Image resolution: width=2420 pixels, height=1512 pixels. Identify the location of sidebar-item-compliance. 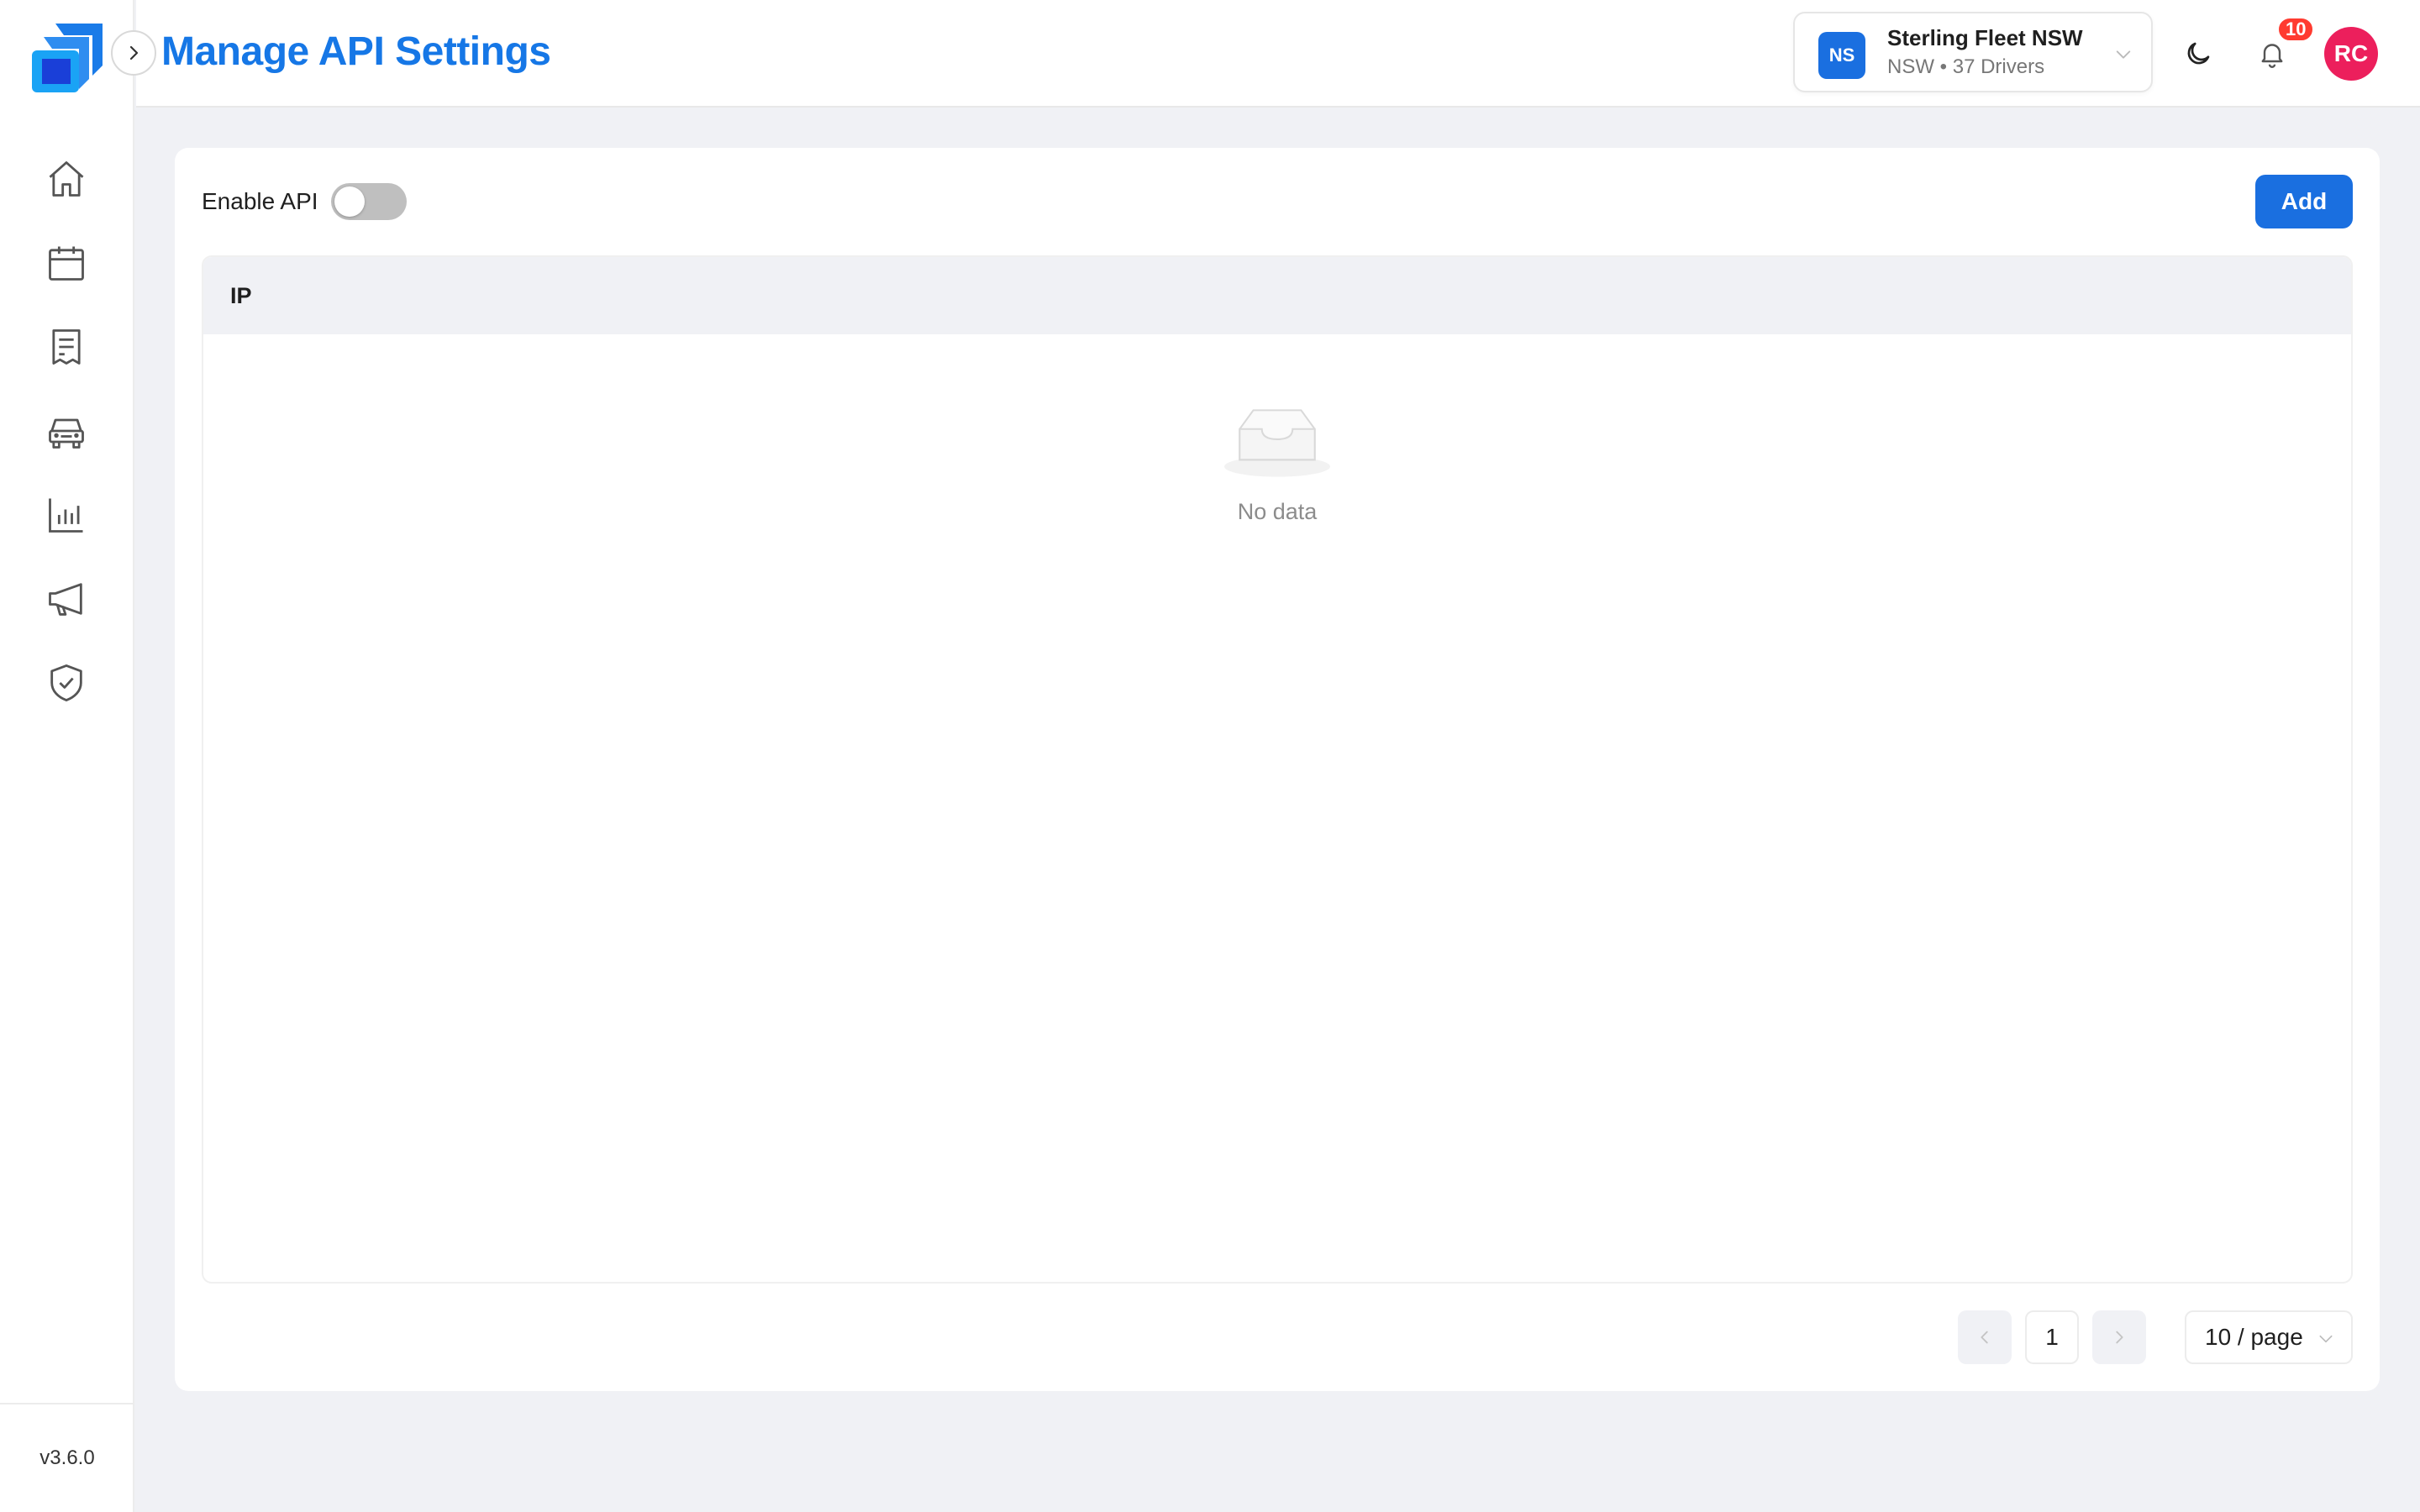
(66, 683).